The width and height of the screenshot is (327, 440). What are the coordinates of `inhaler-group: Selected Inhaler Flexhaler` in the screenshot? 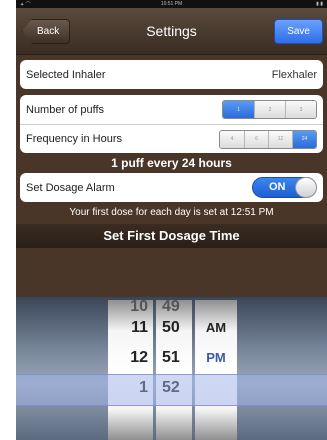 It's located at (171, 74).